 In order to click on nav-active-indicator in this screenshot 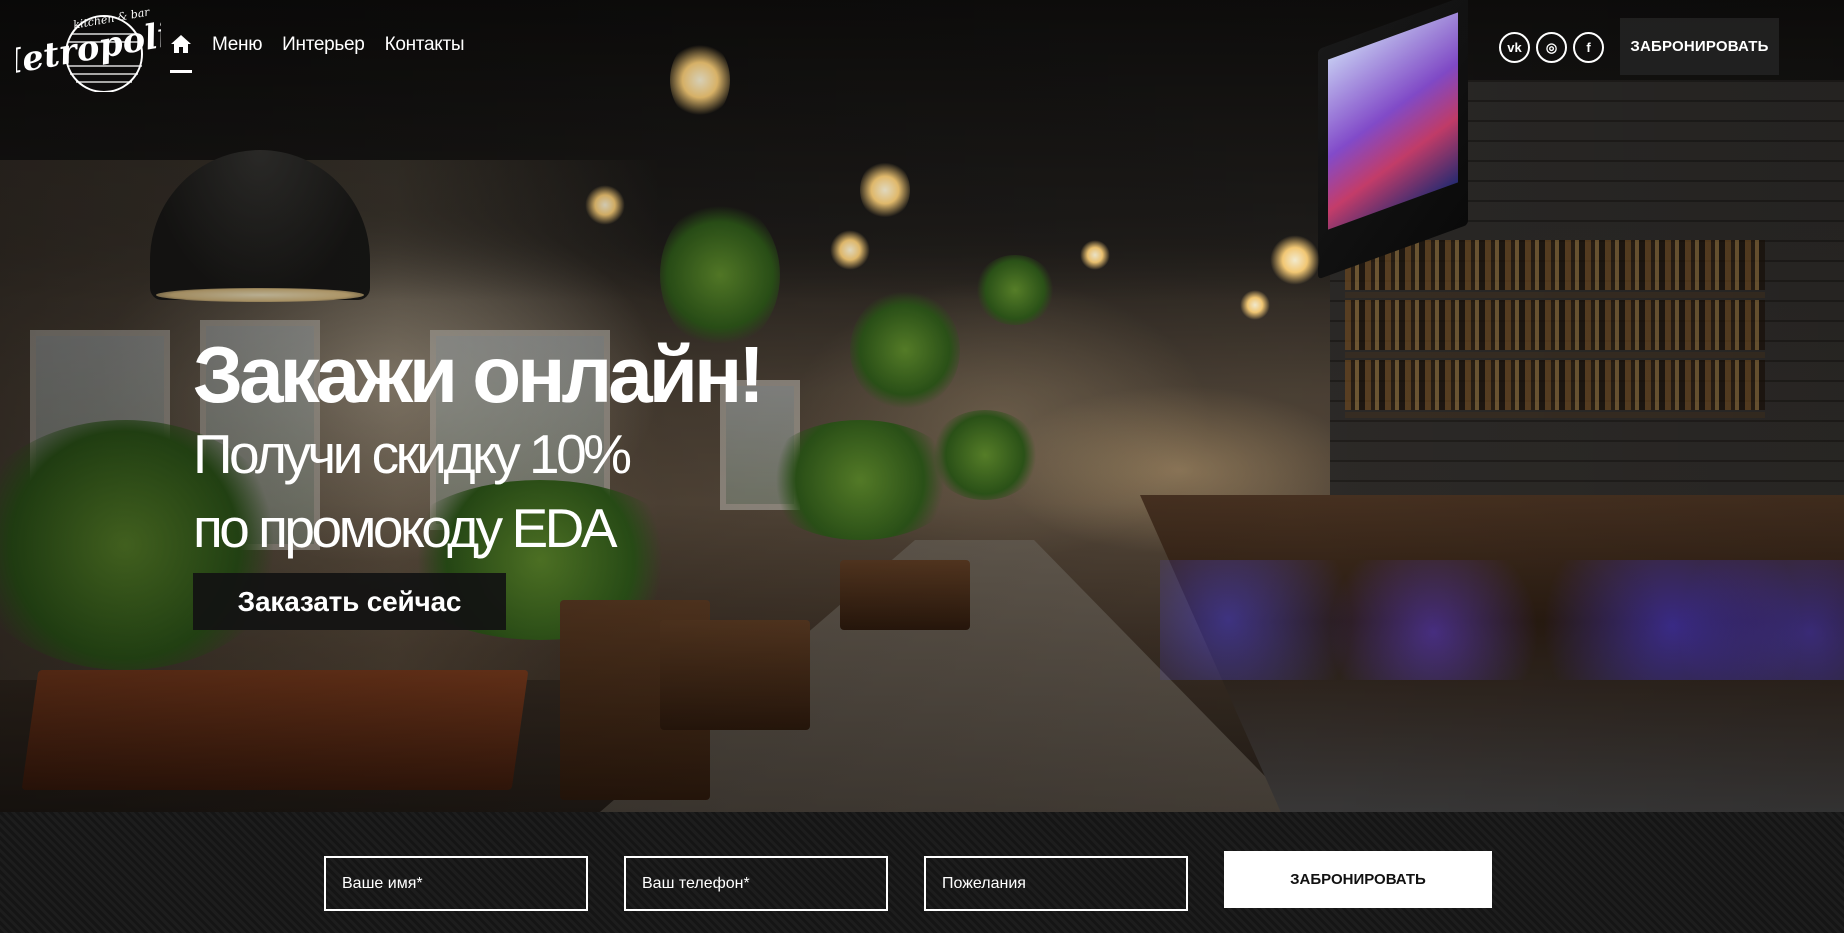, I will do `click(181, 71)`.